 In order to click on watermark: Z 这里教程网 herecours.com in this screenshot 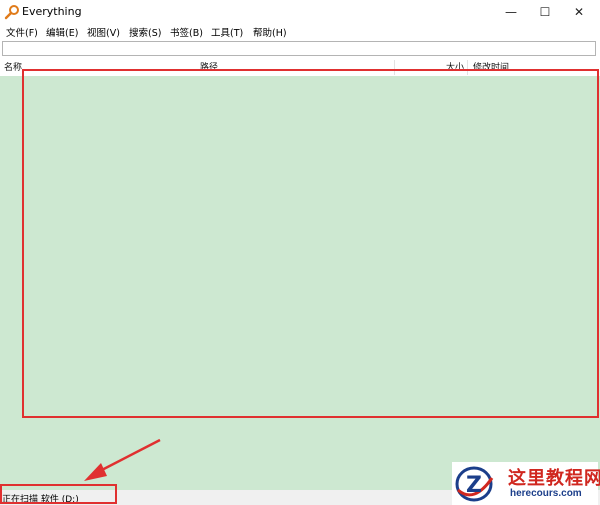, I will do `click(526, 483)`.